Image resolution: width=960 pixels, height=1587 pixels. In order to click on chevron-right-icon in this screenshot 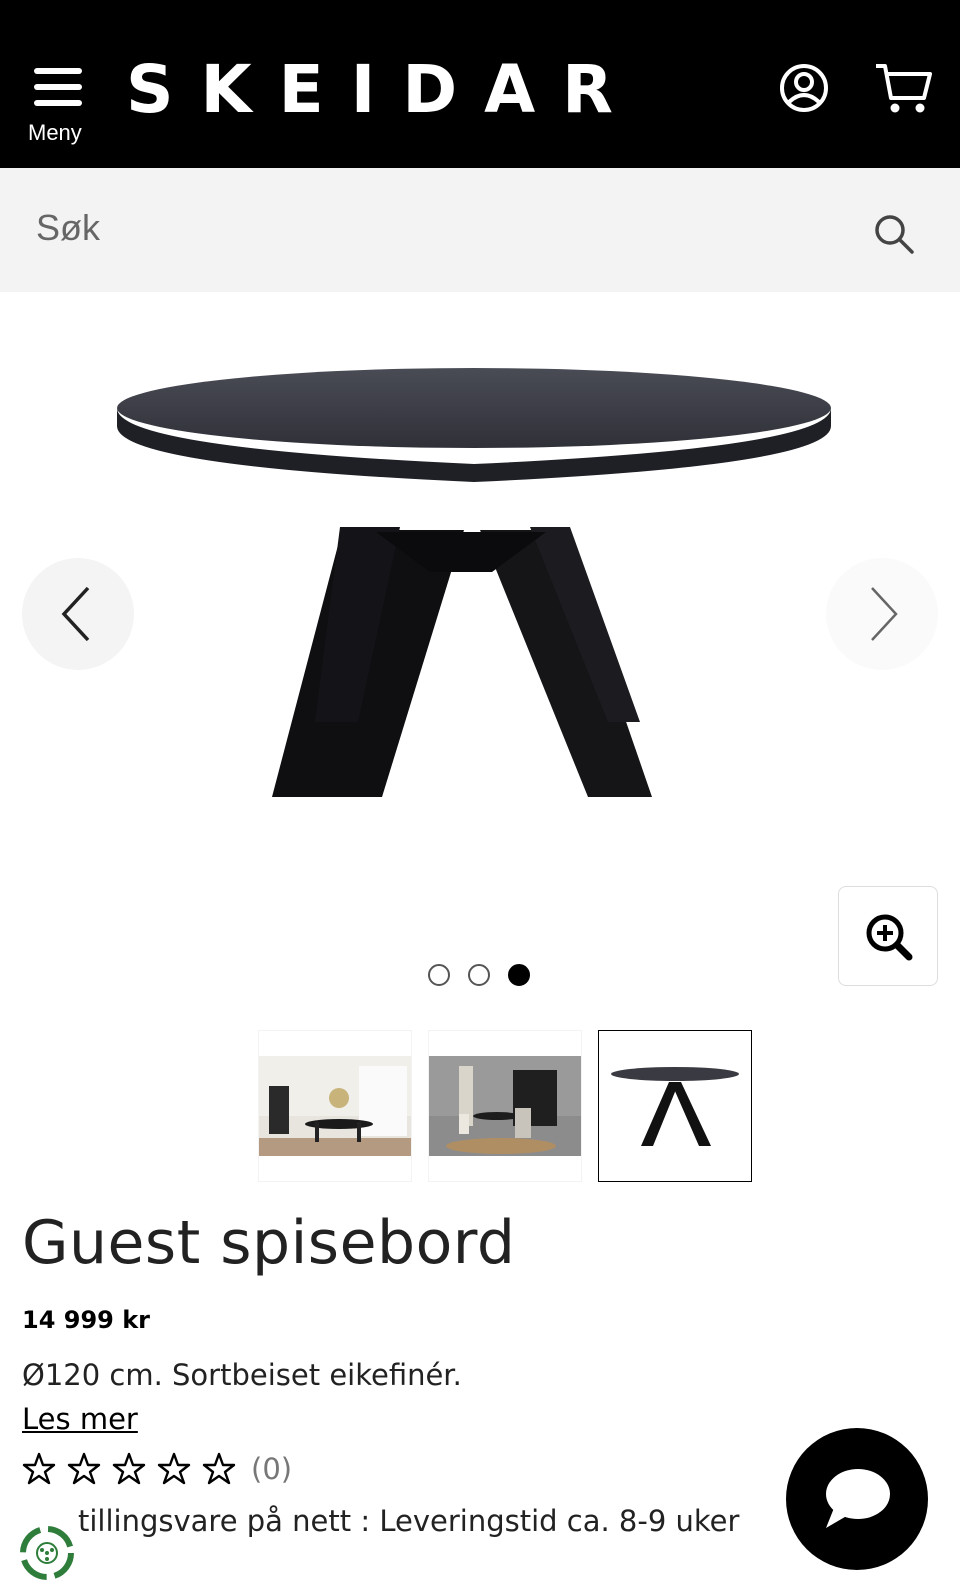, I will do `click(884, 614)`.